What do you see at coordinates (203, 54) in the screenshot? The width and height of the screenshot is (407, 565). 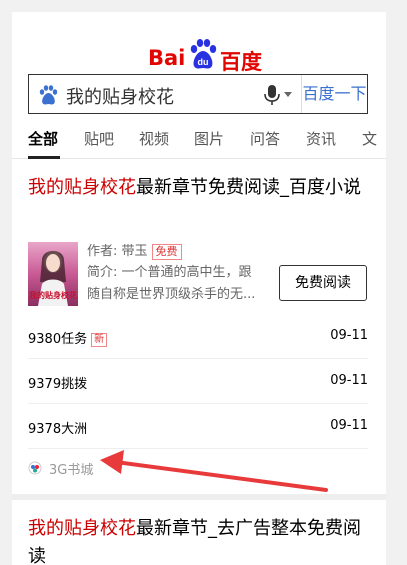 I see `paw-icon: du` at bounding box center [203, 54].